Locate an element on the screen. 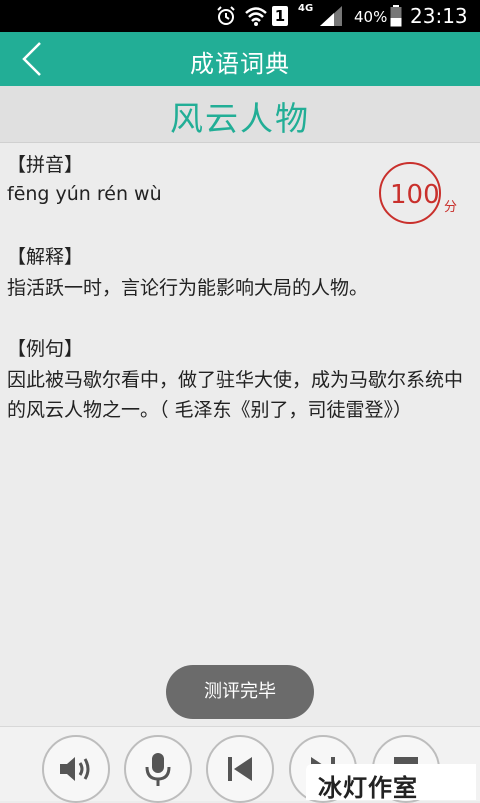 The width and height of the screenshot is (480, 803). microphone-button is located at coordinates (158, 769).